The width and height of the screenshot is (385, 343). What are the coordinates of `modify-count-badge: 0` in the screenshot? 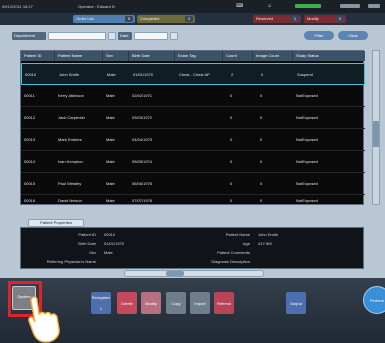 It's located at (340, 19).